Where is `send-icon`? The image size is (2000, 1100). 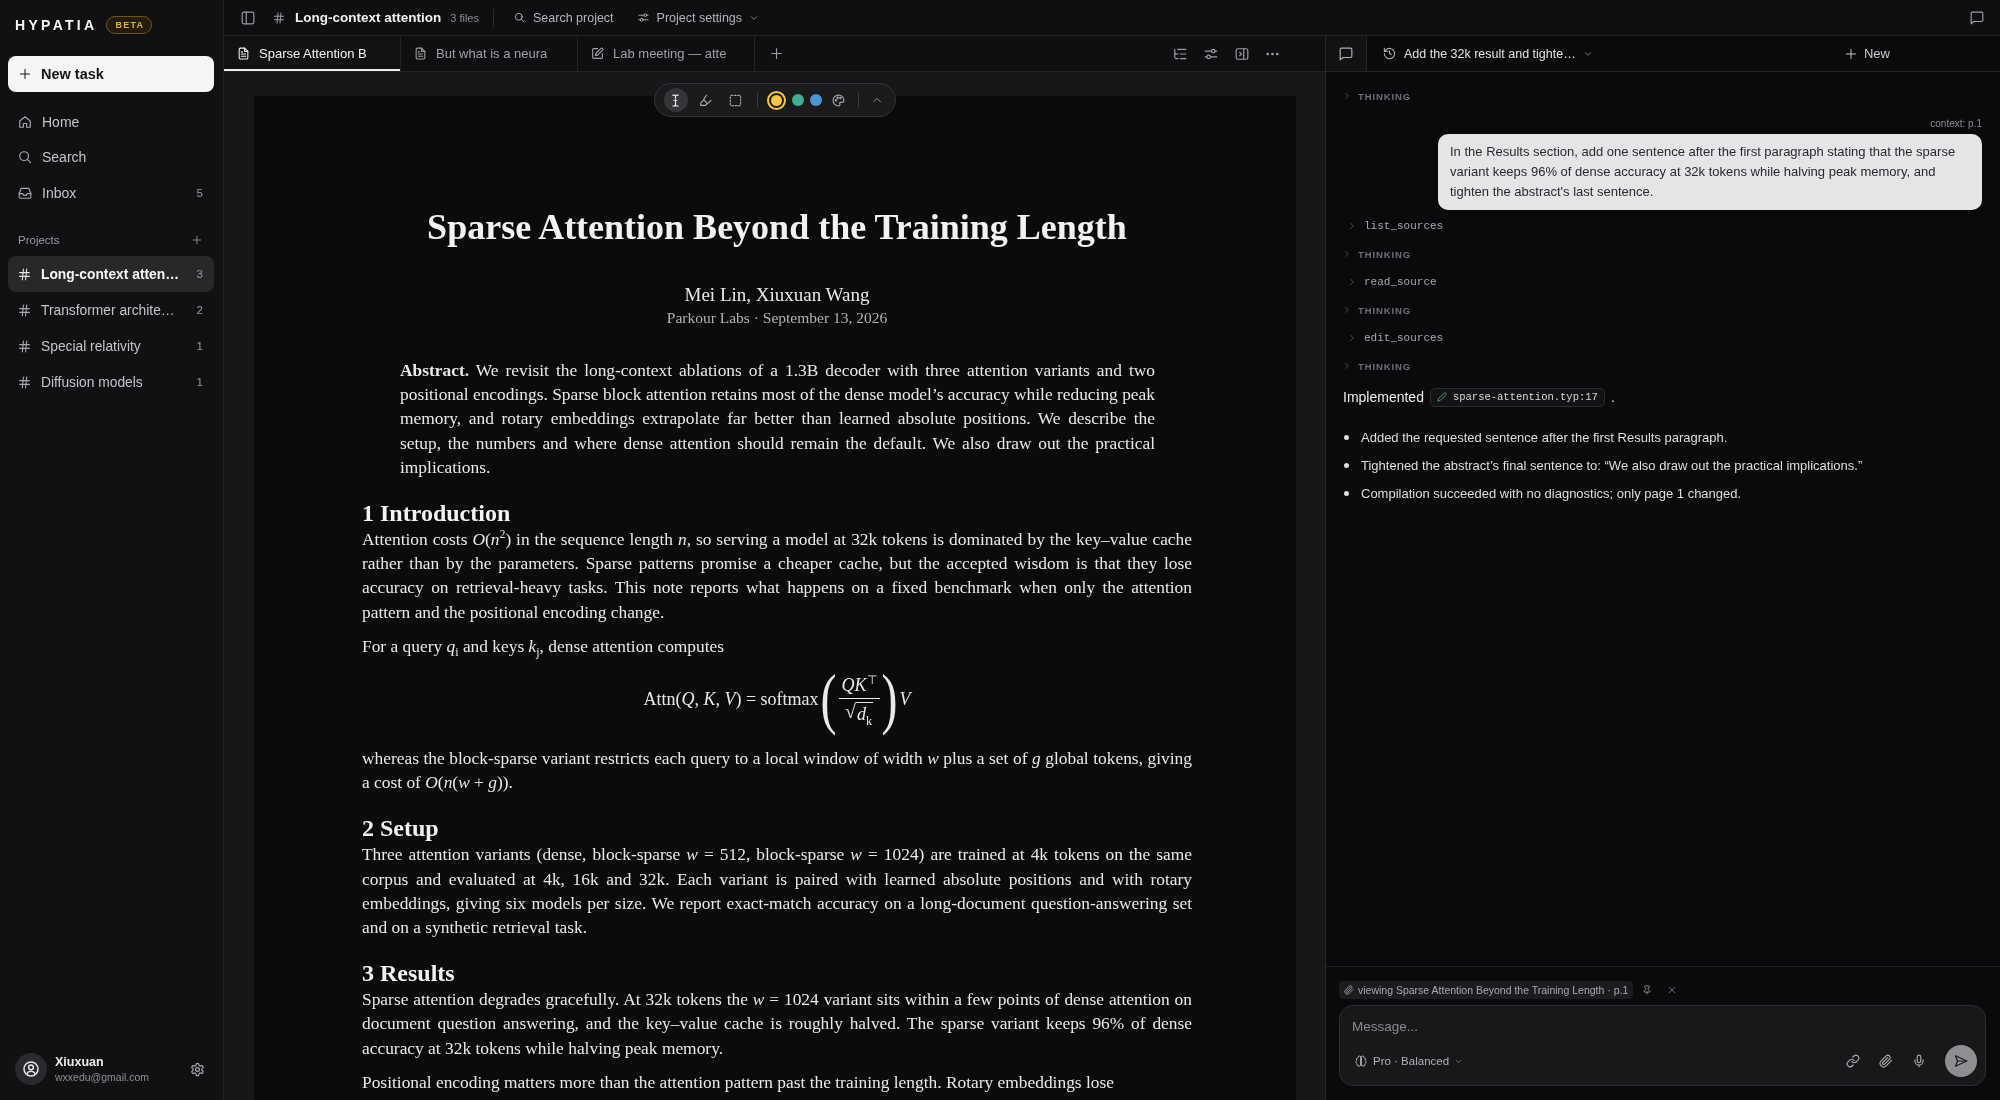 send-icon is located at coordinates (1961, 1061).